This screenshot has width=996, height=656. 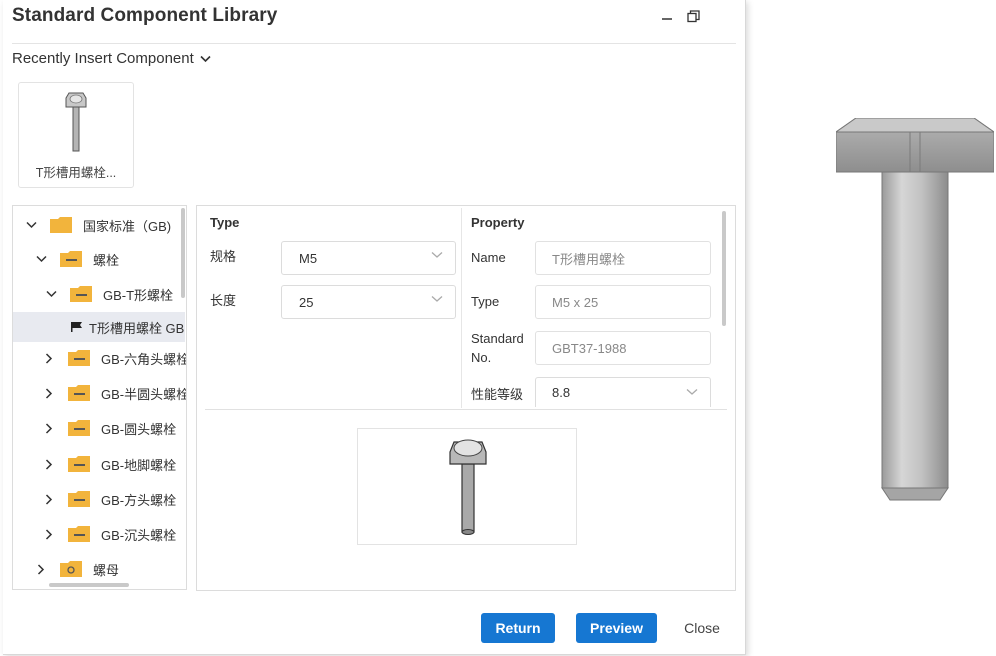 I want to click on spec-select-value: M5, so click(x=308, y=258).